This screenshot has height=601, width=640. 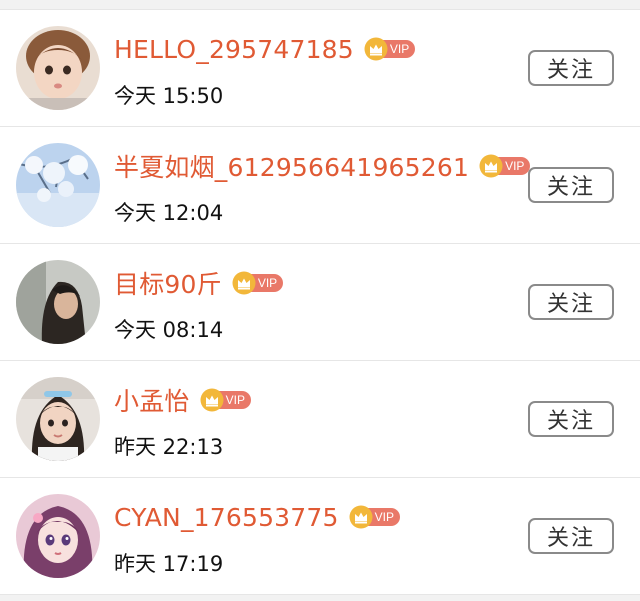 What do you see at coordinates (169, 447) in the screenshot?
I see `follow-time: 昨天 22:13` at bounding box center [169, 447].